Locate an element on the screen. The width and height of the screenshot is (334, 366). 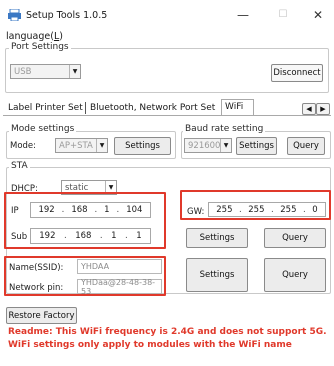
subnet-octet-3: 1 is located at coordinates (114, 236).